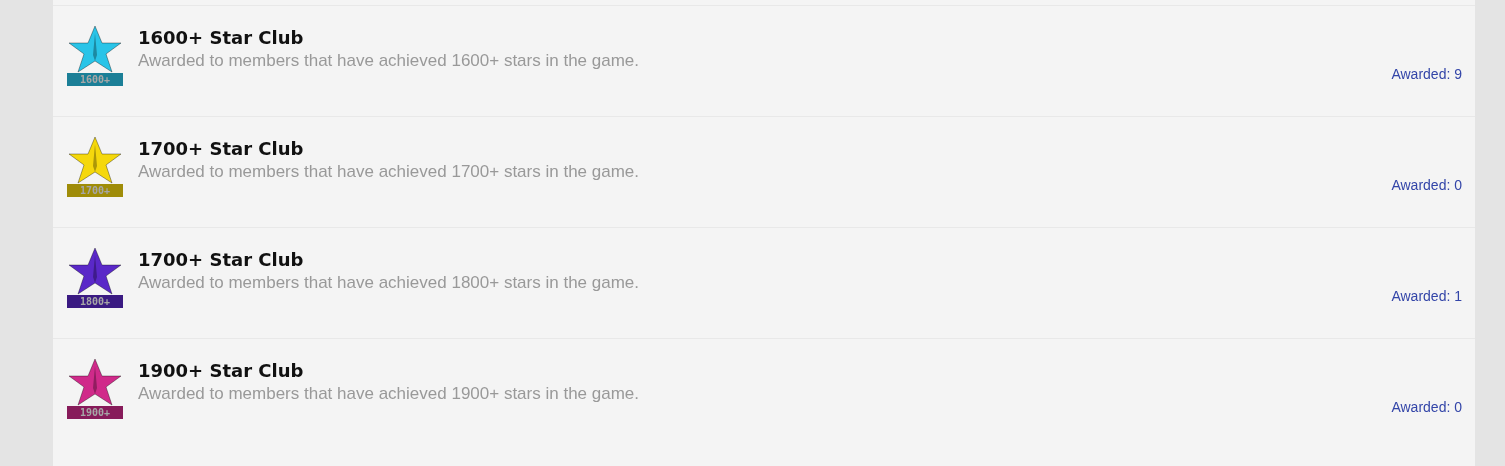  I want to click on award-description: Awarded to members that have achieved 1900+ stars in the game., so click(388, 394).